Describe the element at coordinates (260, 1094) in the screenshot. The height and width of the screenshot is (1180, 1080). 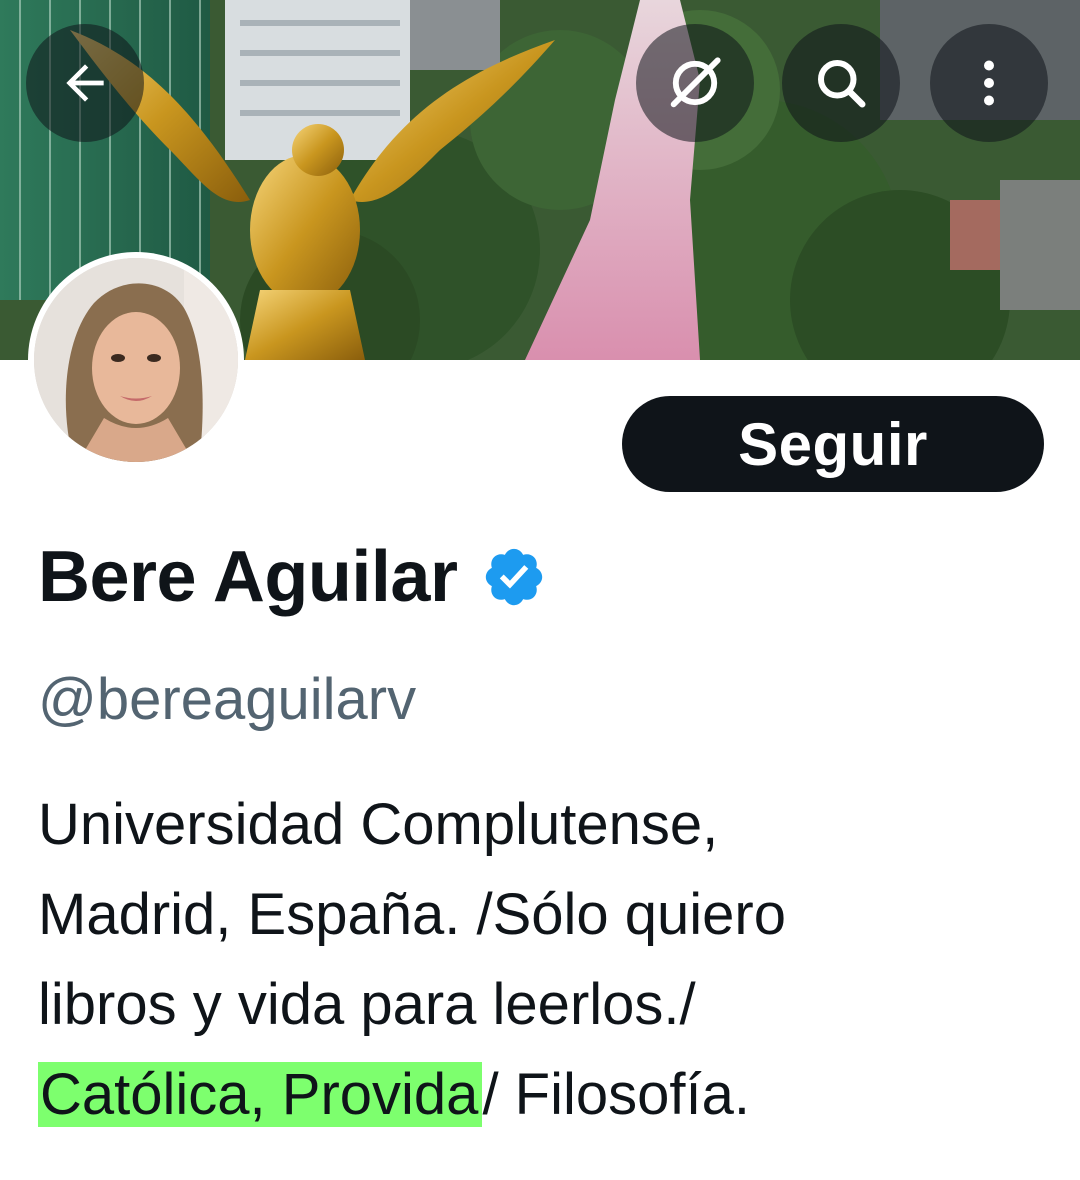
I see `bio-highlighted-text: Católica, Provida` at that location.